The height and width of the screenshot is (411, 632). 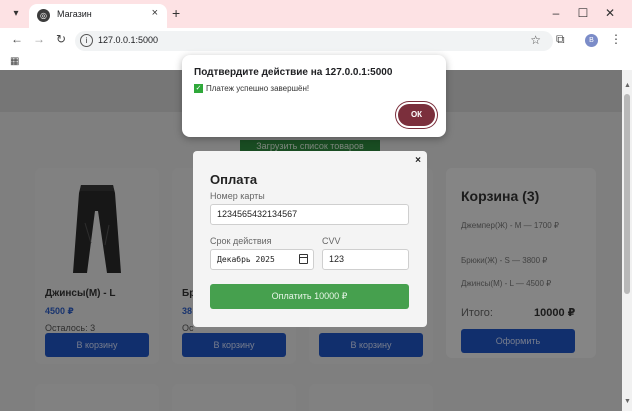 What do you see at coordinates (293, 72) in the screenshot?
I see `dialog-title: Подтвердите действие на 127.0.0.1:5000` at bounding box center [293, 72].